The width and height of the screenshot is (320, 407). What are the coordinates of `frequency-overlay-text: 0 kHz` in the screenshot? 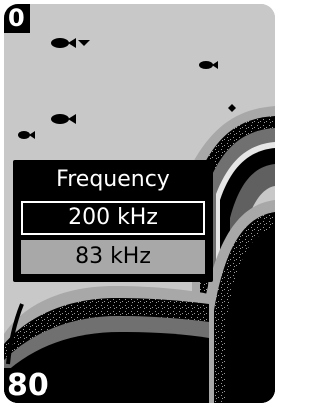 It's located at (71, 393).